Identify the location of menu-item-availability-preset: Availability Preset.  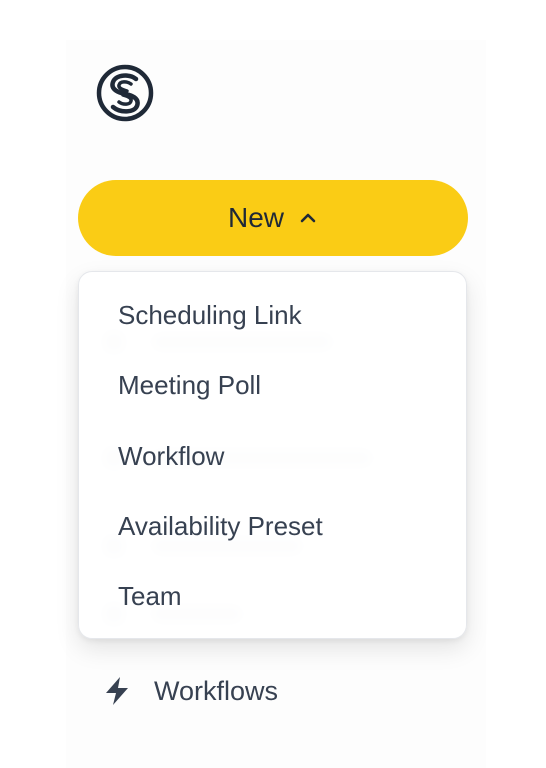
(220, 526).